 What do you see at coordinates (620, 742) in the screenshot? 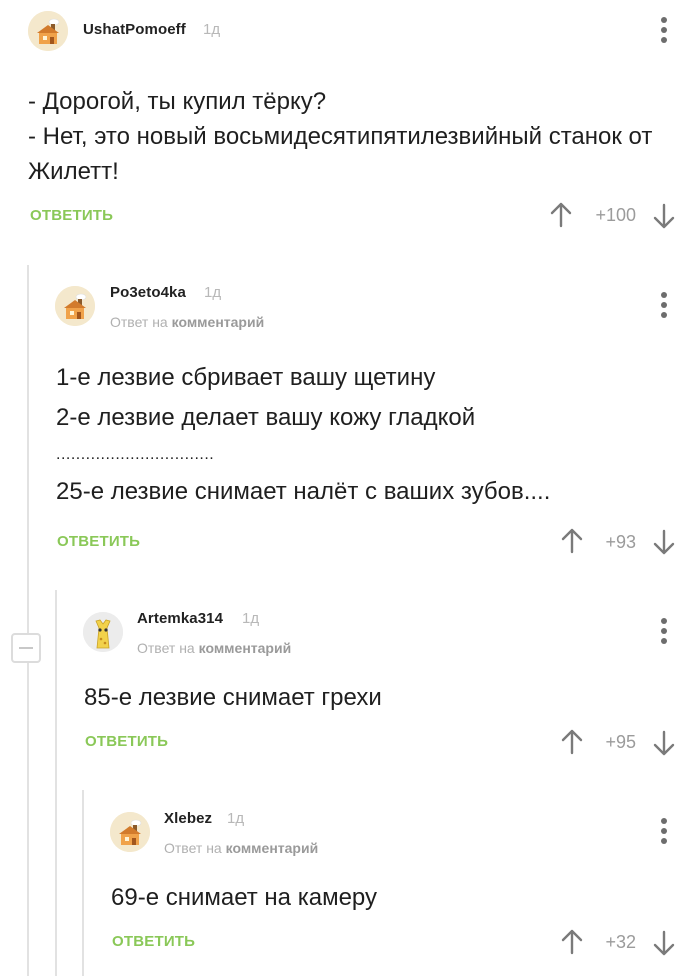
I see `vote-score: +95` at bounding box center [620, 742].